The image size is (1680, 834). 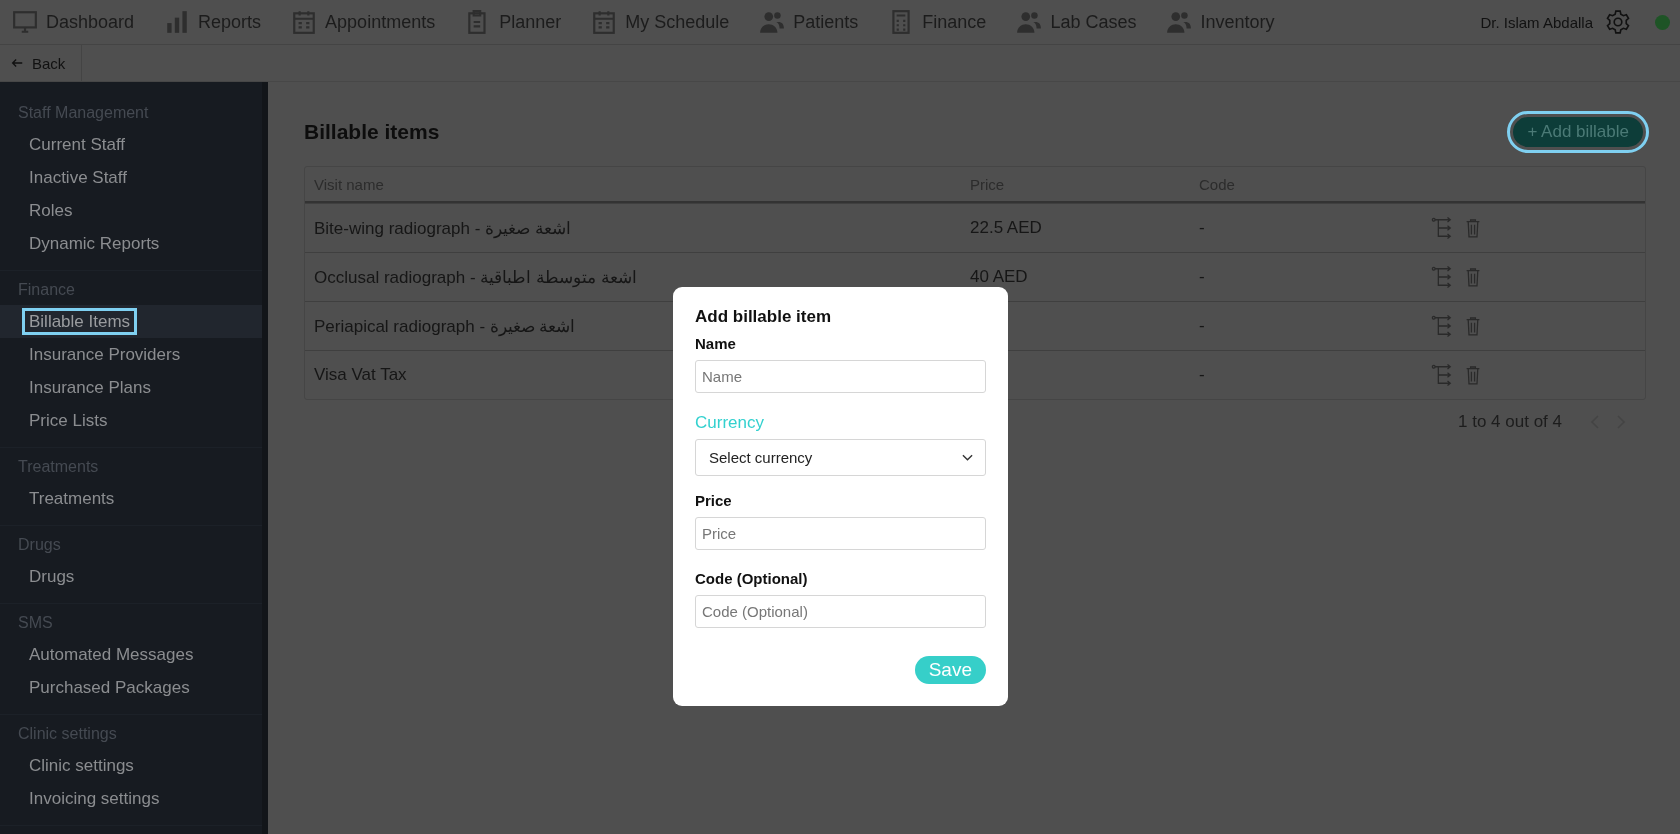 What do you see at coordinates (730, 423) in the screenshot?
I see `field-label: Currency` at bounding box center [730, 423].